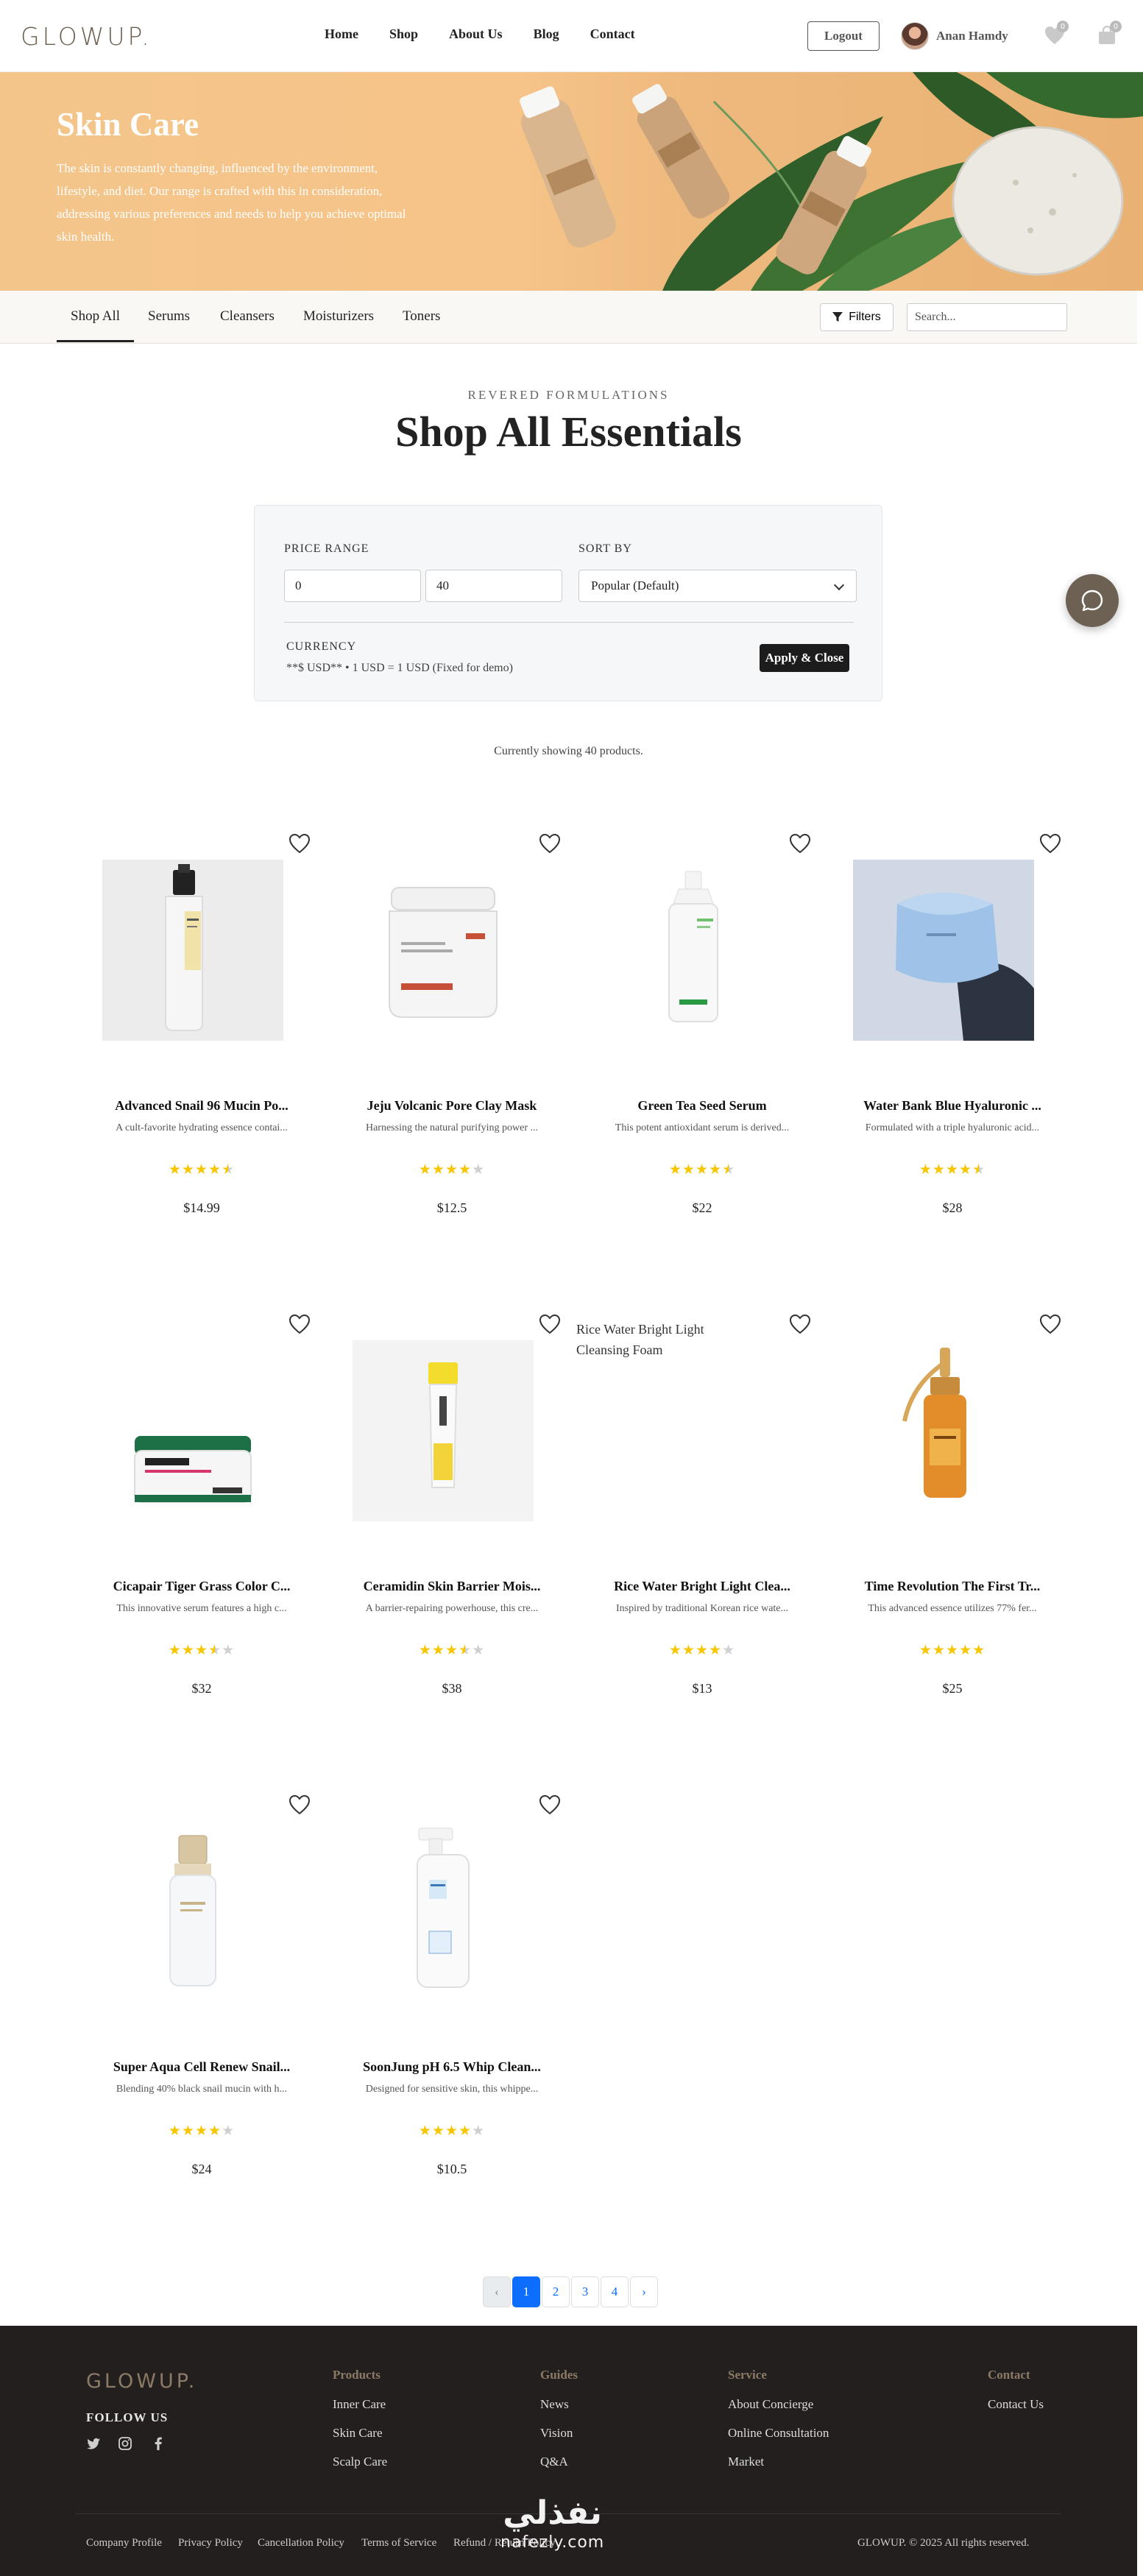 This screenshot has width=1143, height=2576. What do you see at coordinates (612, 34) in the screenshot?
I see `nav-contact: Contact` at bounding box center [612, 34].